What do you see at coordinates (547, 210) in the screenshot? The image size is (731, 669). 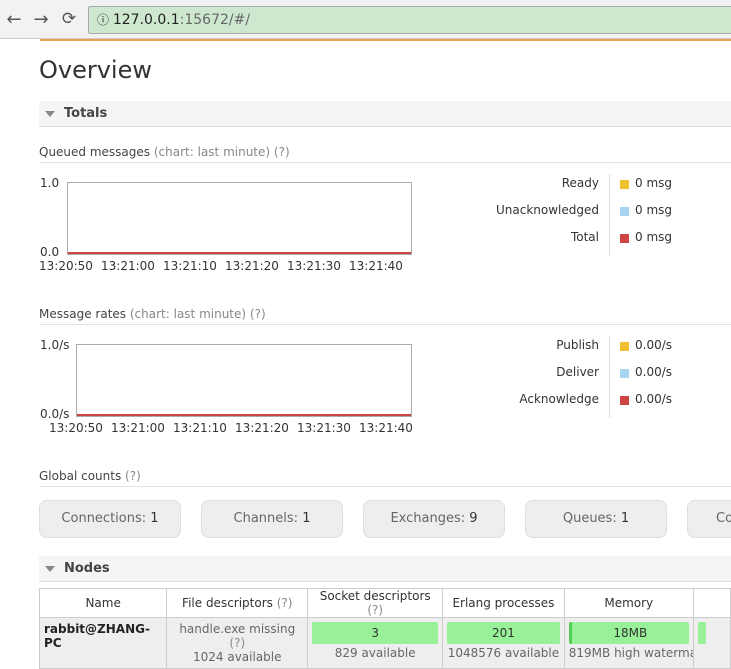 I see `legend-label: Unacknowledged` at bounding box center [547, 210].